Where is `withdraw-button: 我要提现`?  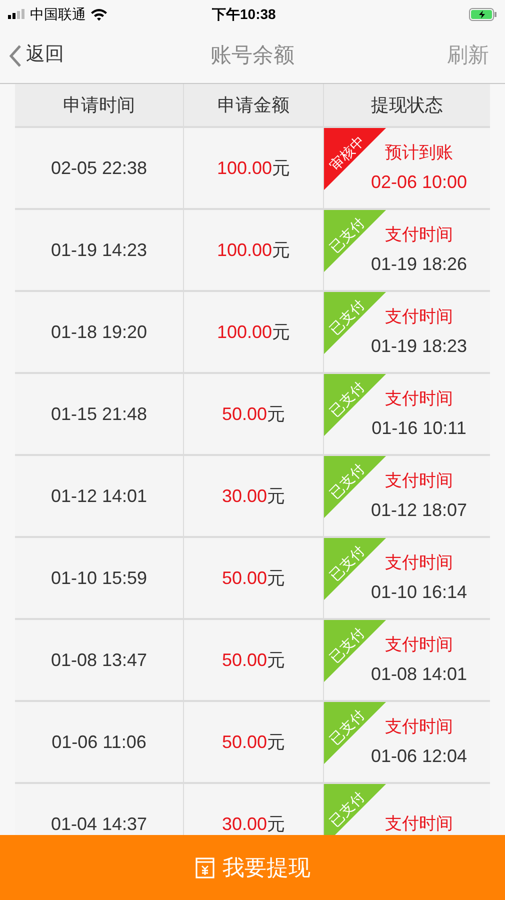
withdraw-button: 我要提现 is located at coordinates (252, 867).